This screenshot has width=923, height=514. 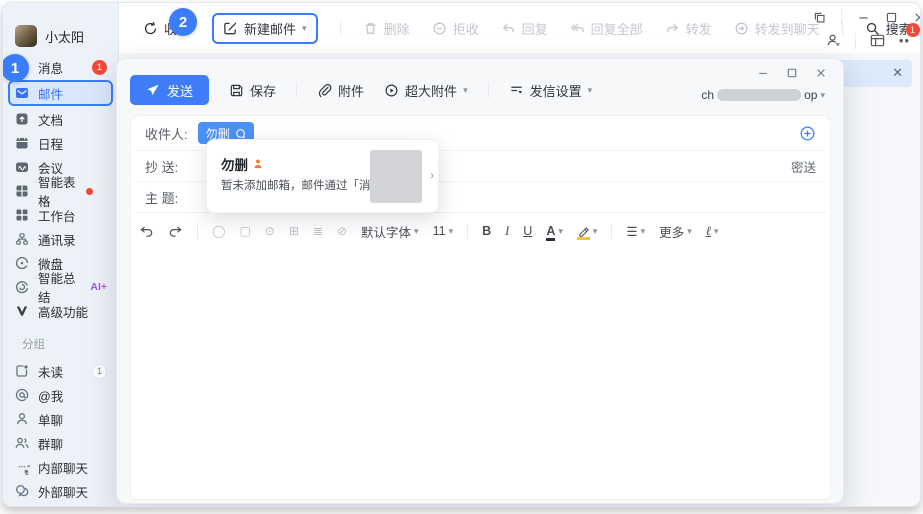 I want to click on sidebar-item-my-company: 我的企业 8, so click(x=60, y=504).